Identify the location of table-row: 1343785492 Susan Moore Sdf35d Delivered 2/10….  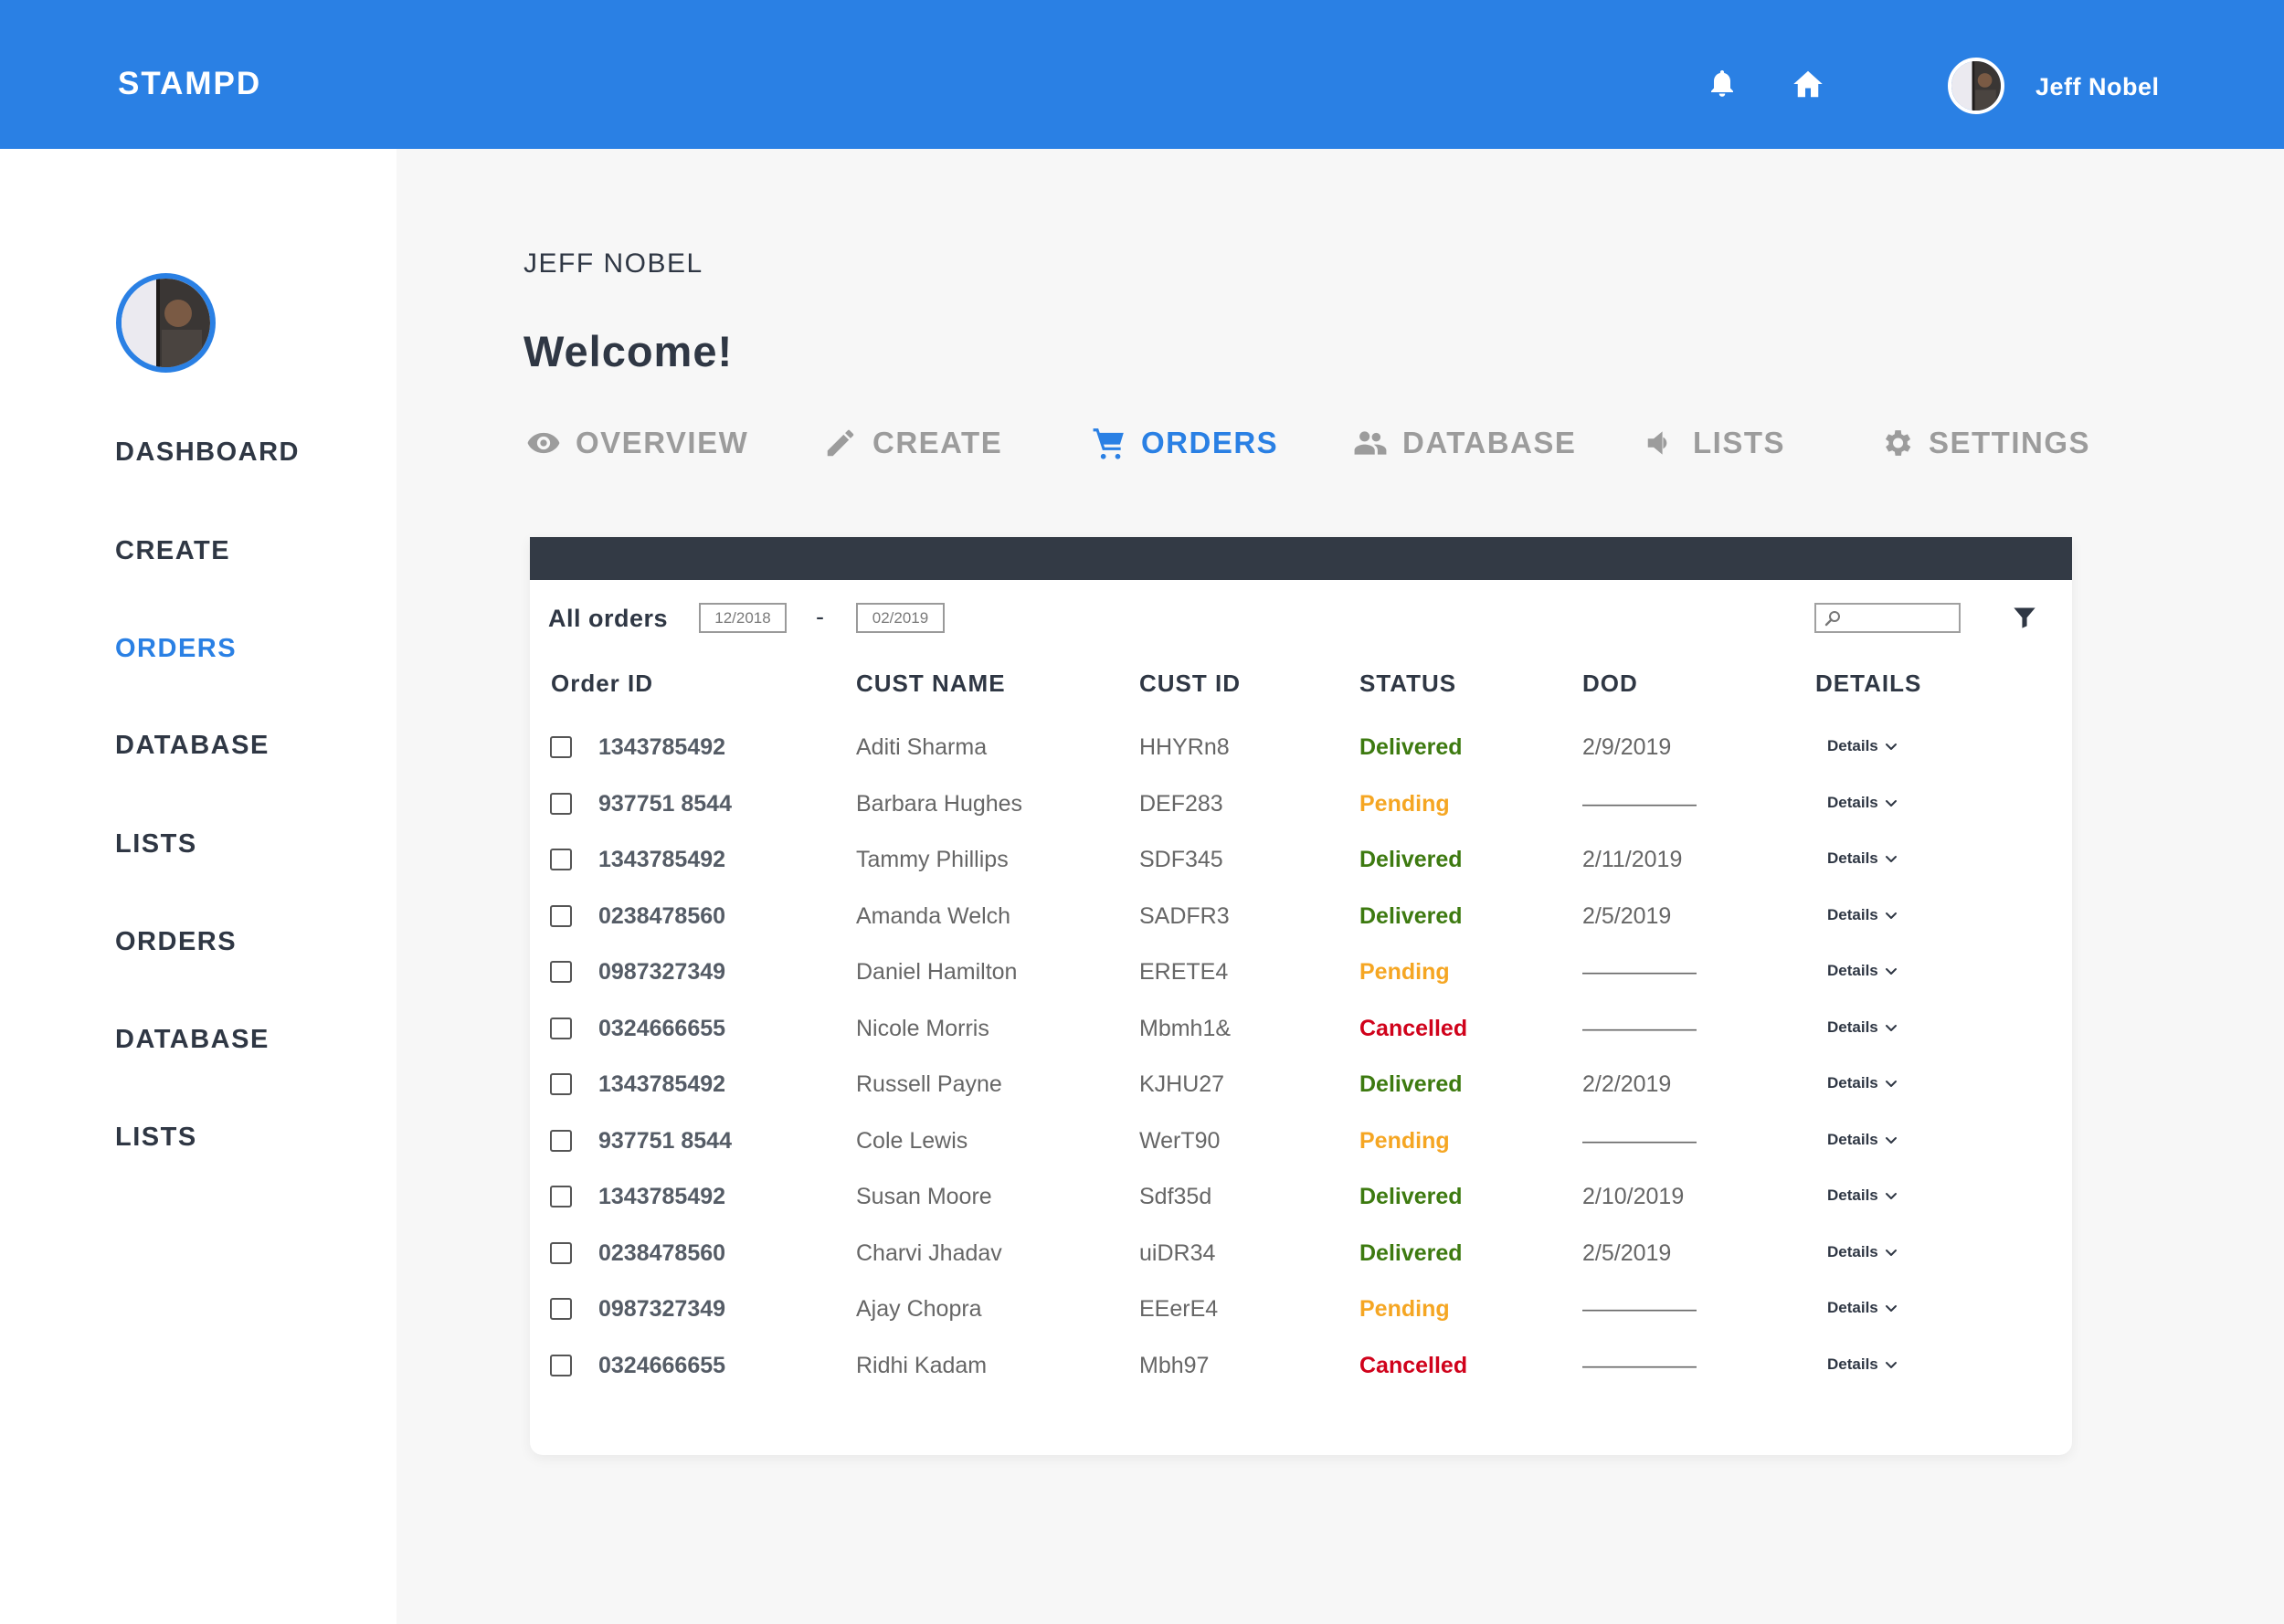
(1301, 1197).